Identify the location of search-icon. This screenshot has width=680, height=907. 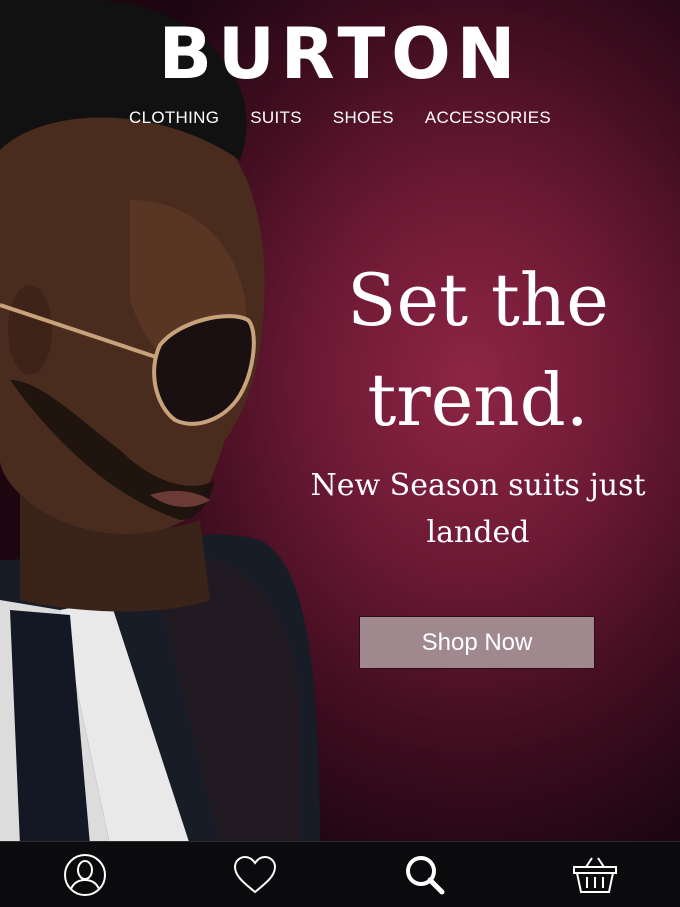
(425, 875).